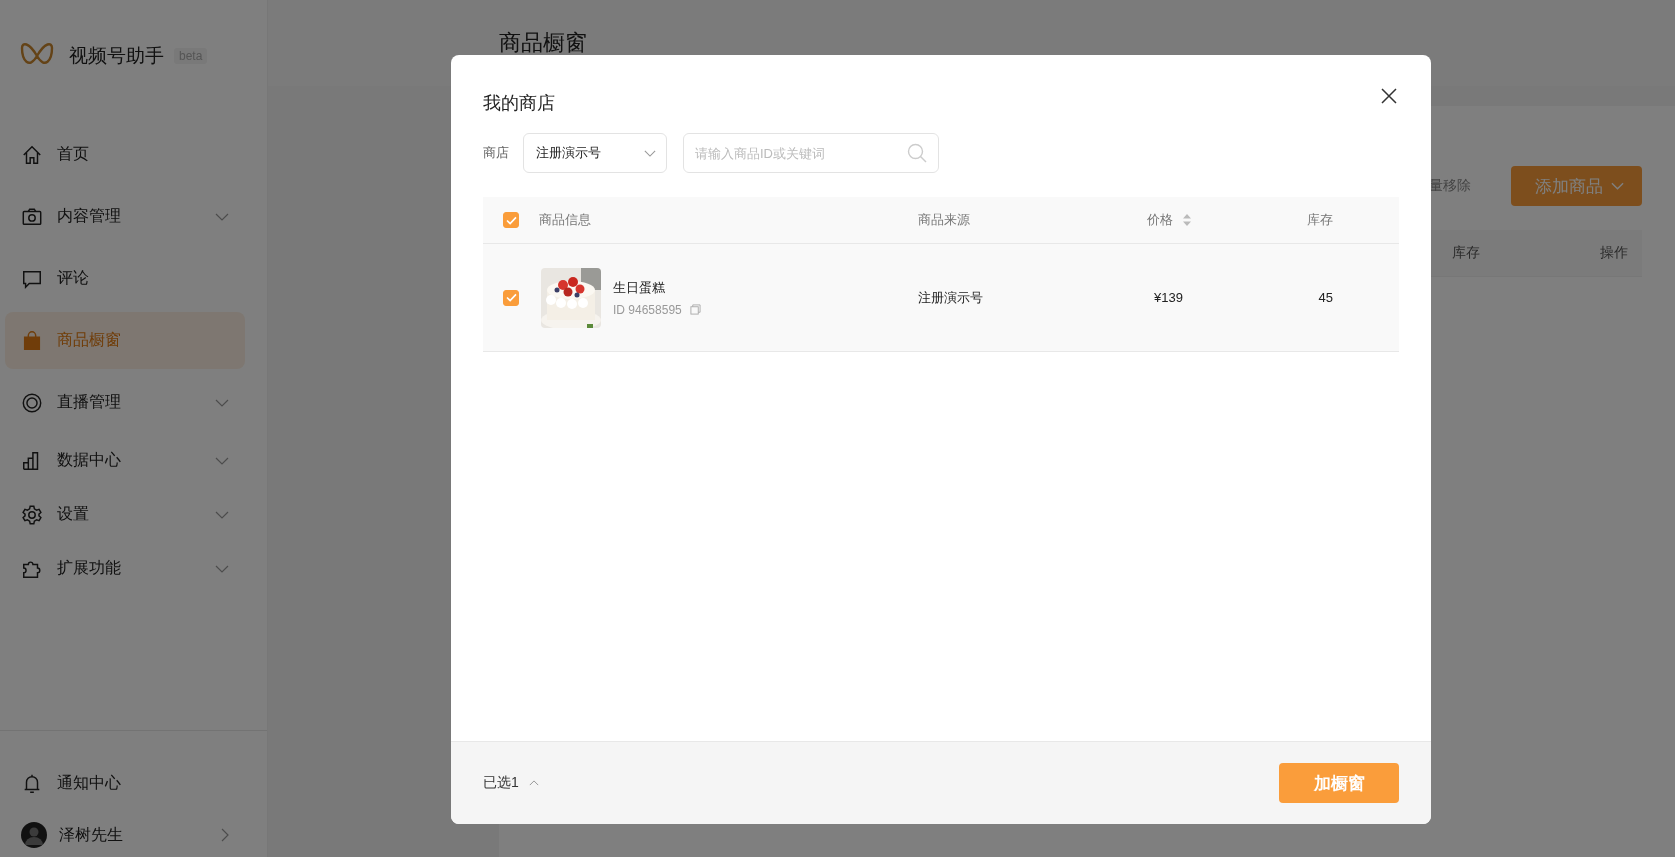 This screenshot has height=857, width=1675. I want to click on store-select: 注册演示号, so click(595, 153).